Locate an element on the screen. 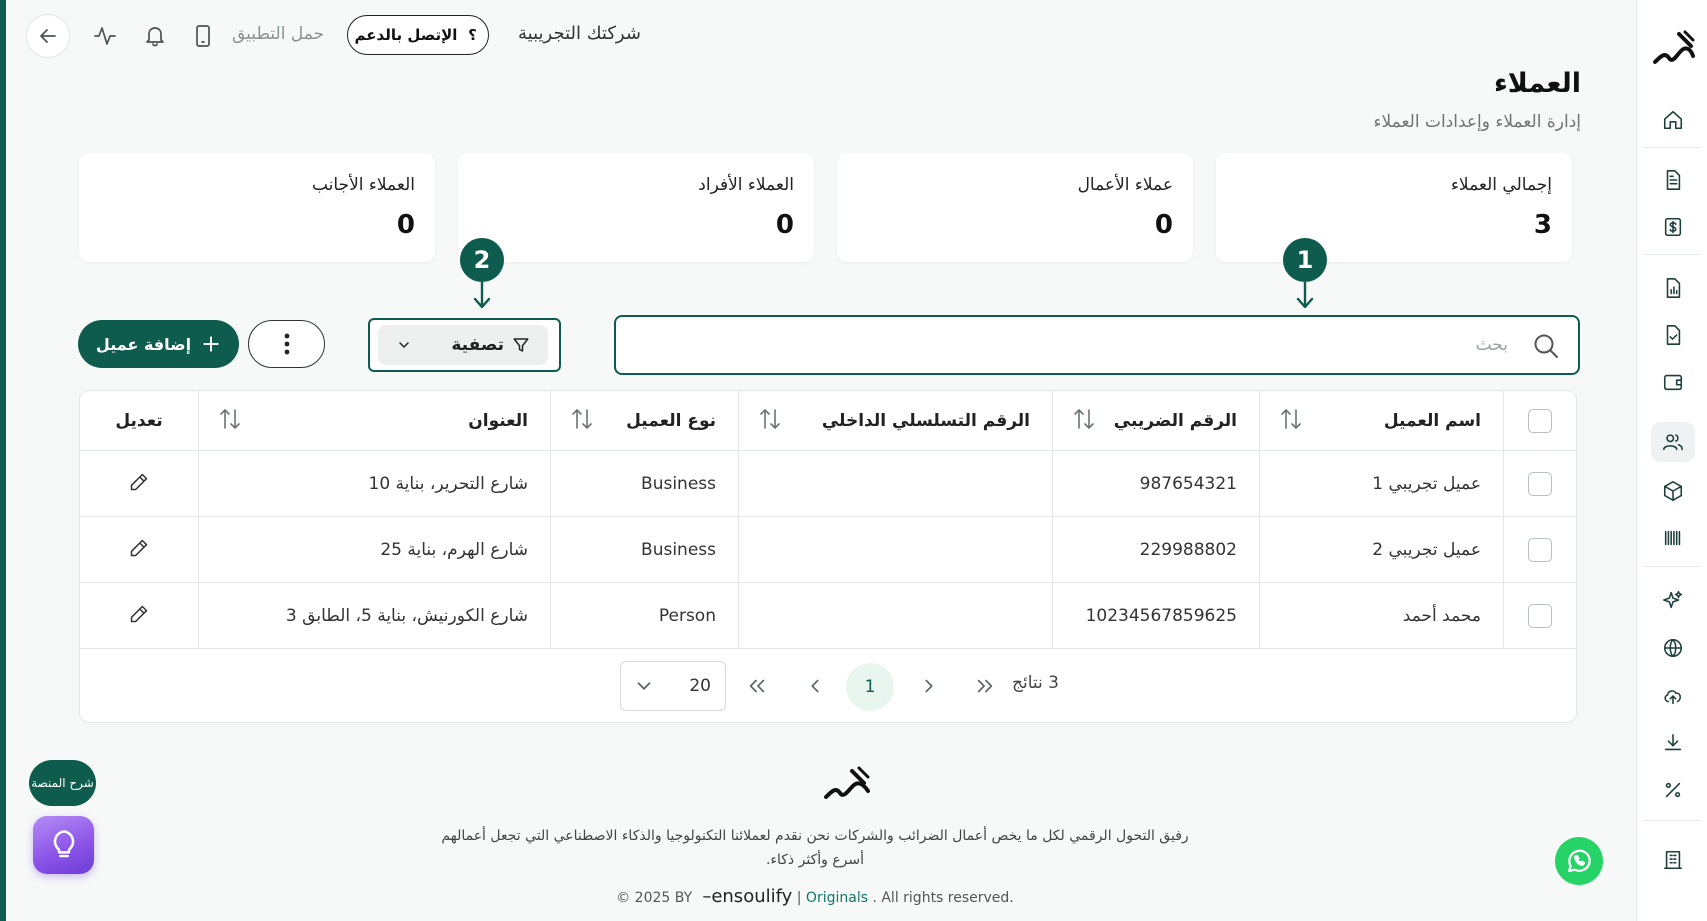 This screenshot has height=921, width=1707. app-logo is located at coordinates (1673, 51).